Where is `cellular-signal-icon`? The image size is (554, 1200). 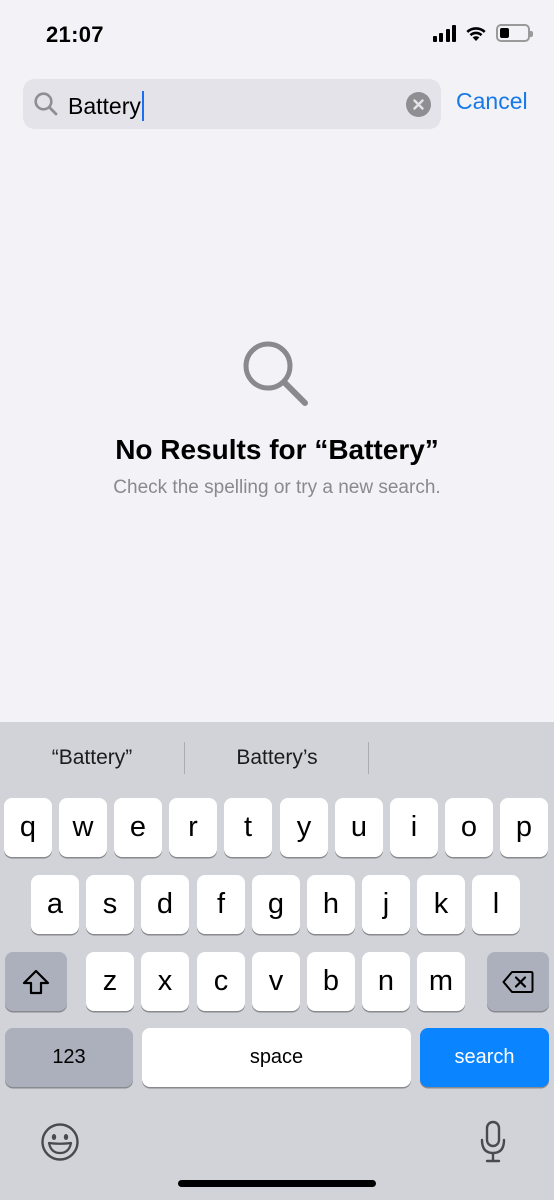
cellular-signal-icon is located at coordinates (444, 33).